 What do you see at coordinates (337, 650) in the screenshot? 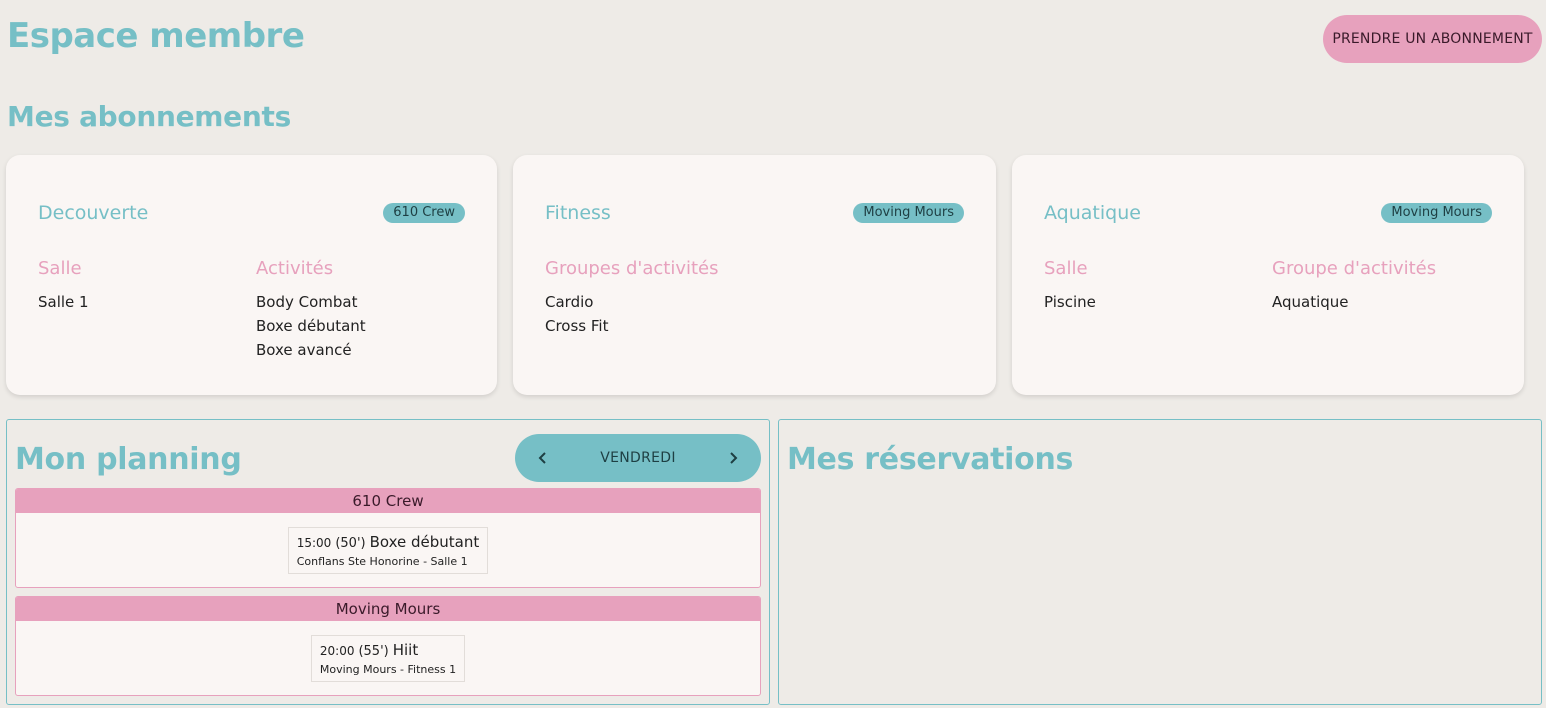
I see `session-time: 20:00` at bounding box center [337, 650].